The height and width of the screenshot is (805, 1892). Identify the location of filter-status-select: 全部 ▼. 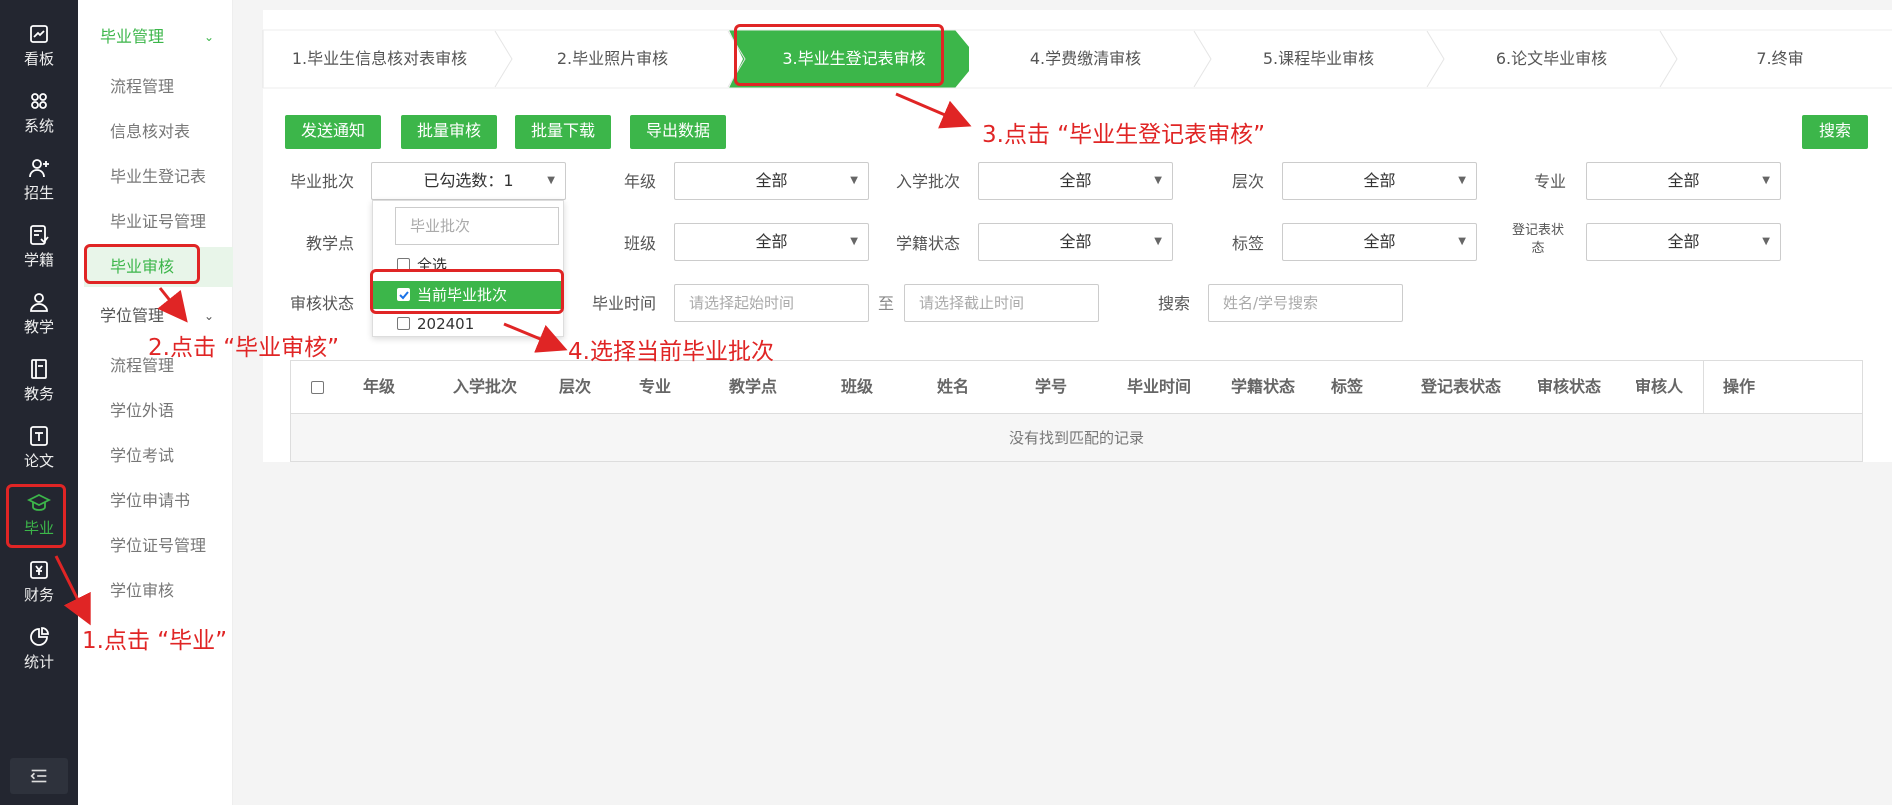
(1075, 242).